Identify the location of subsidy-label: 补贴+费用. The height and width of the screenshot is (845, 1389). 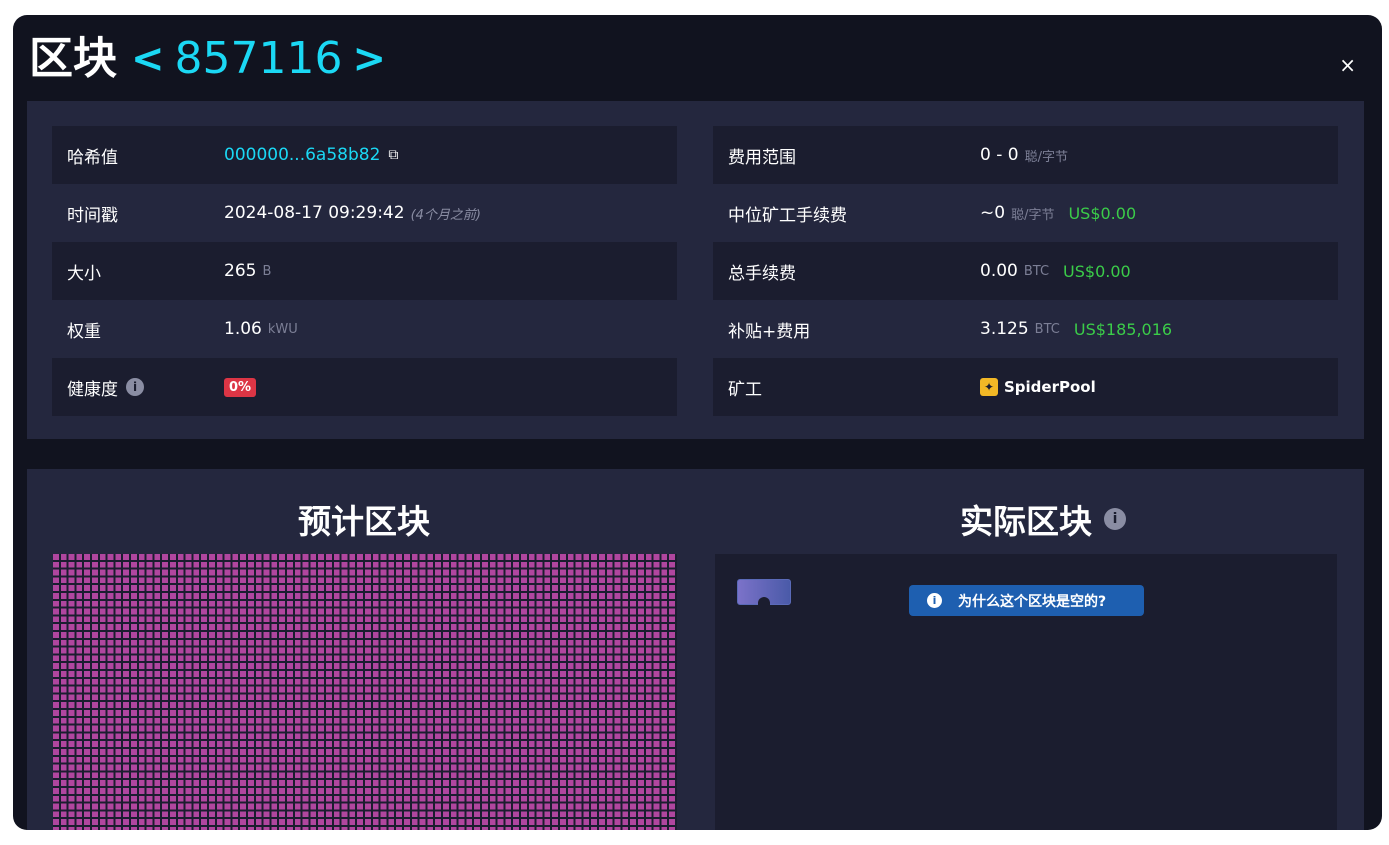
(769, 331).